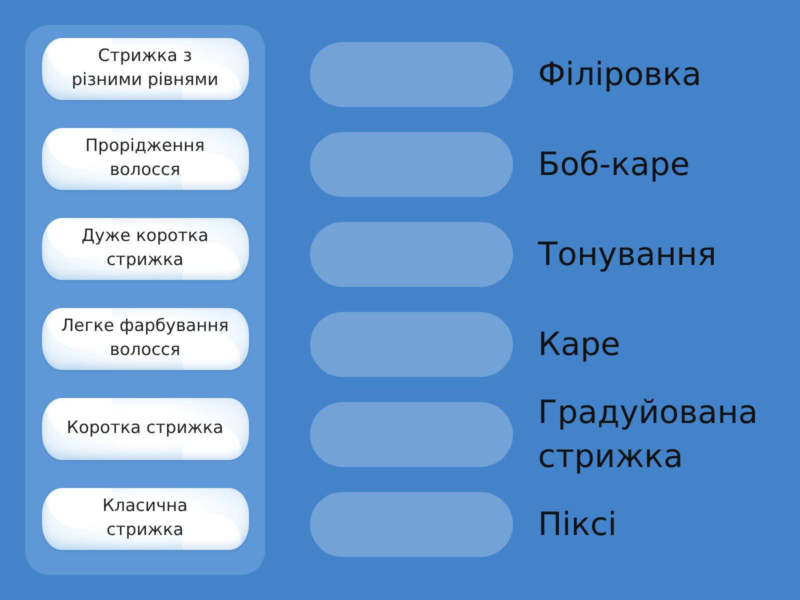  I want to click on cloud-card: Стрижка з різними рівнями, so click(145, 69).